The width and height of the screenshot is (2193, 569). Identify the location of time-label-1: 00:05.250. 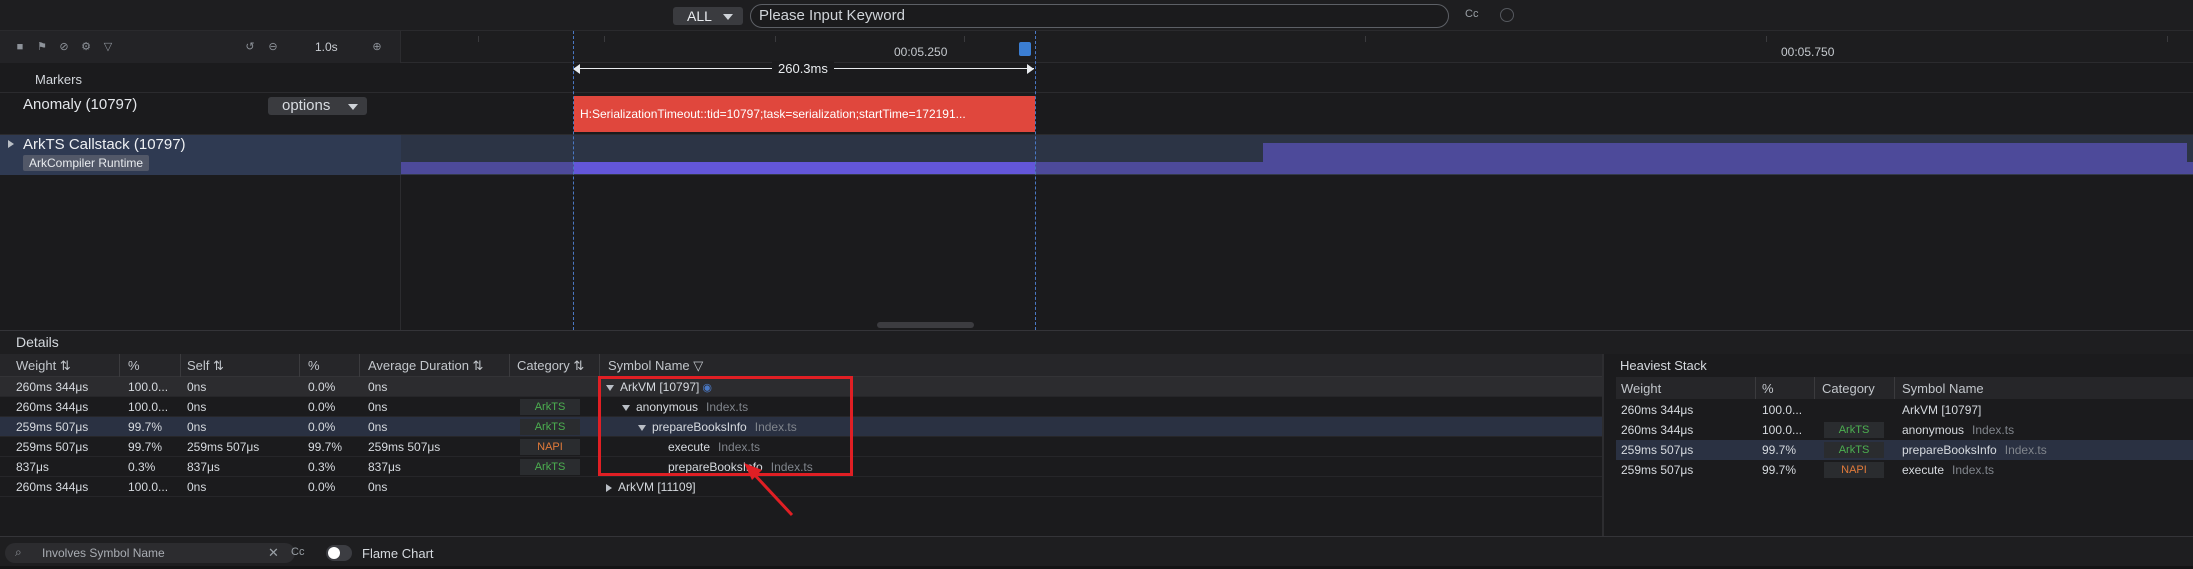
(921, 52).